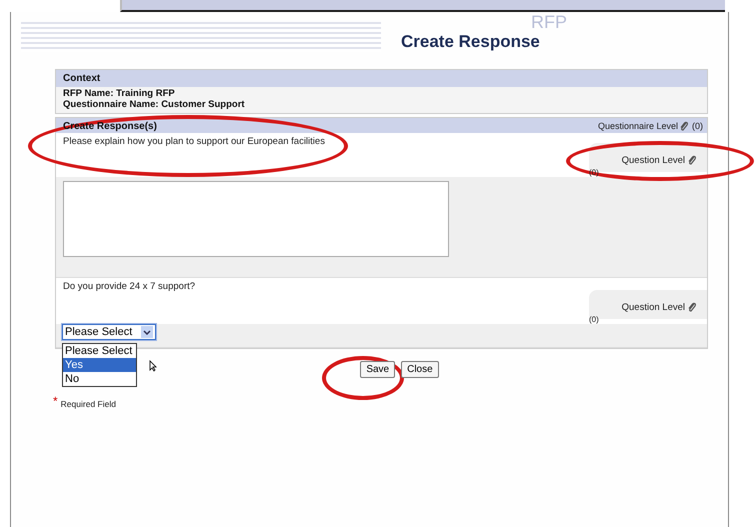 Image resolution: width=755 pixels, height=527 pixels. I want to click on panel-heading: Context, so click(81, 78).